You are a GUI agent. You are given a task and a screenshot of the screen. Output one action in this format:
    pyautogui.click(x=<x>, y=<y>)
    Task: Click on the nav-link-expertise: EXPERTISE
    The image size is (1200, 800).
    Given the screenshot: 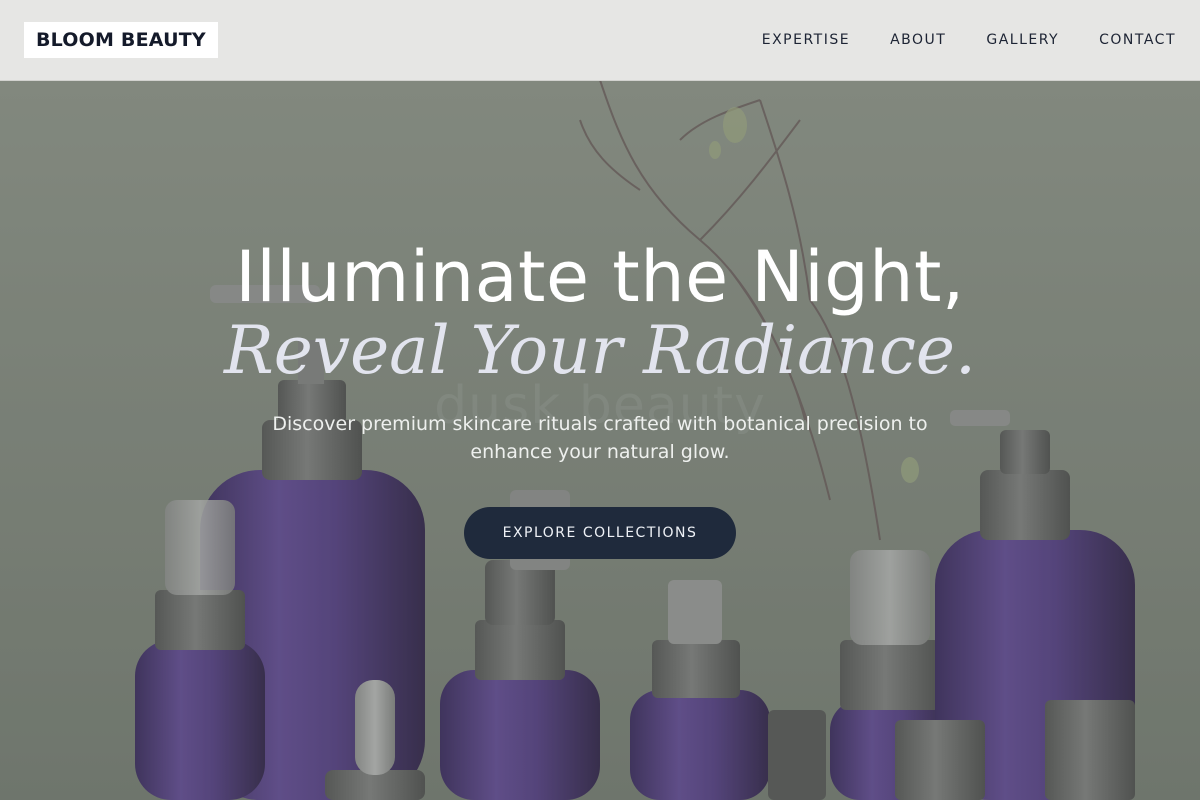 What is the action you would take?
    pyautogui.click(x=806, y=40)
    